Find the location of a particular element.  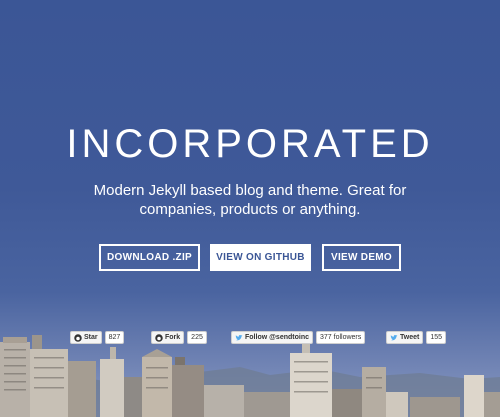

fork-label: Fork is located at coordinates (173, 337).